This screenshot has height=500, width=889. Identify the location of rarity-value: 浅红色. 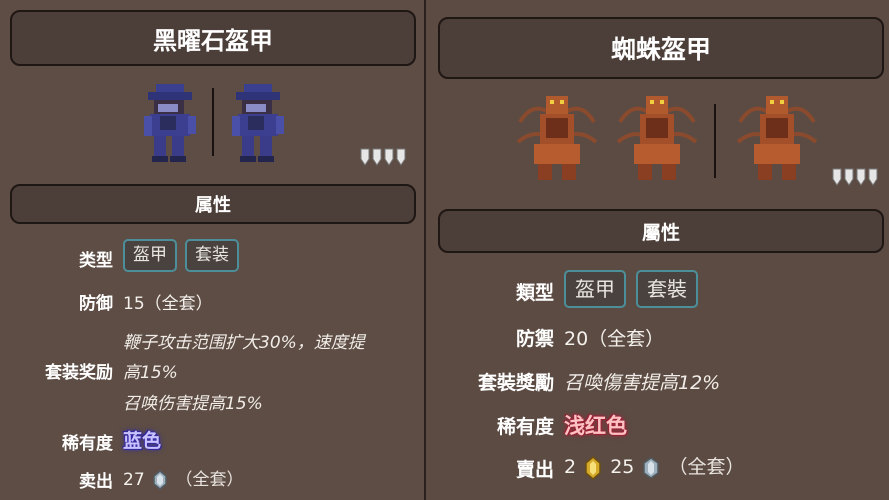
(595, 426).